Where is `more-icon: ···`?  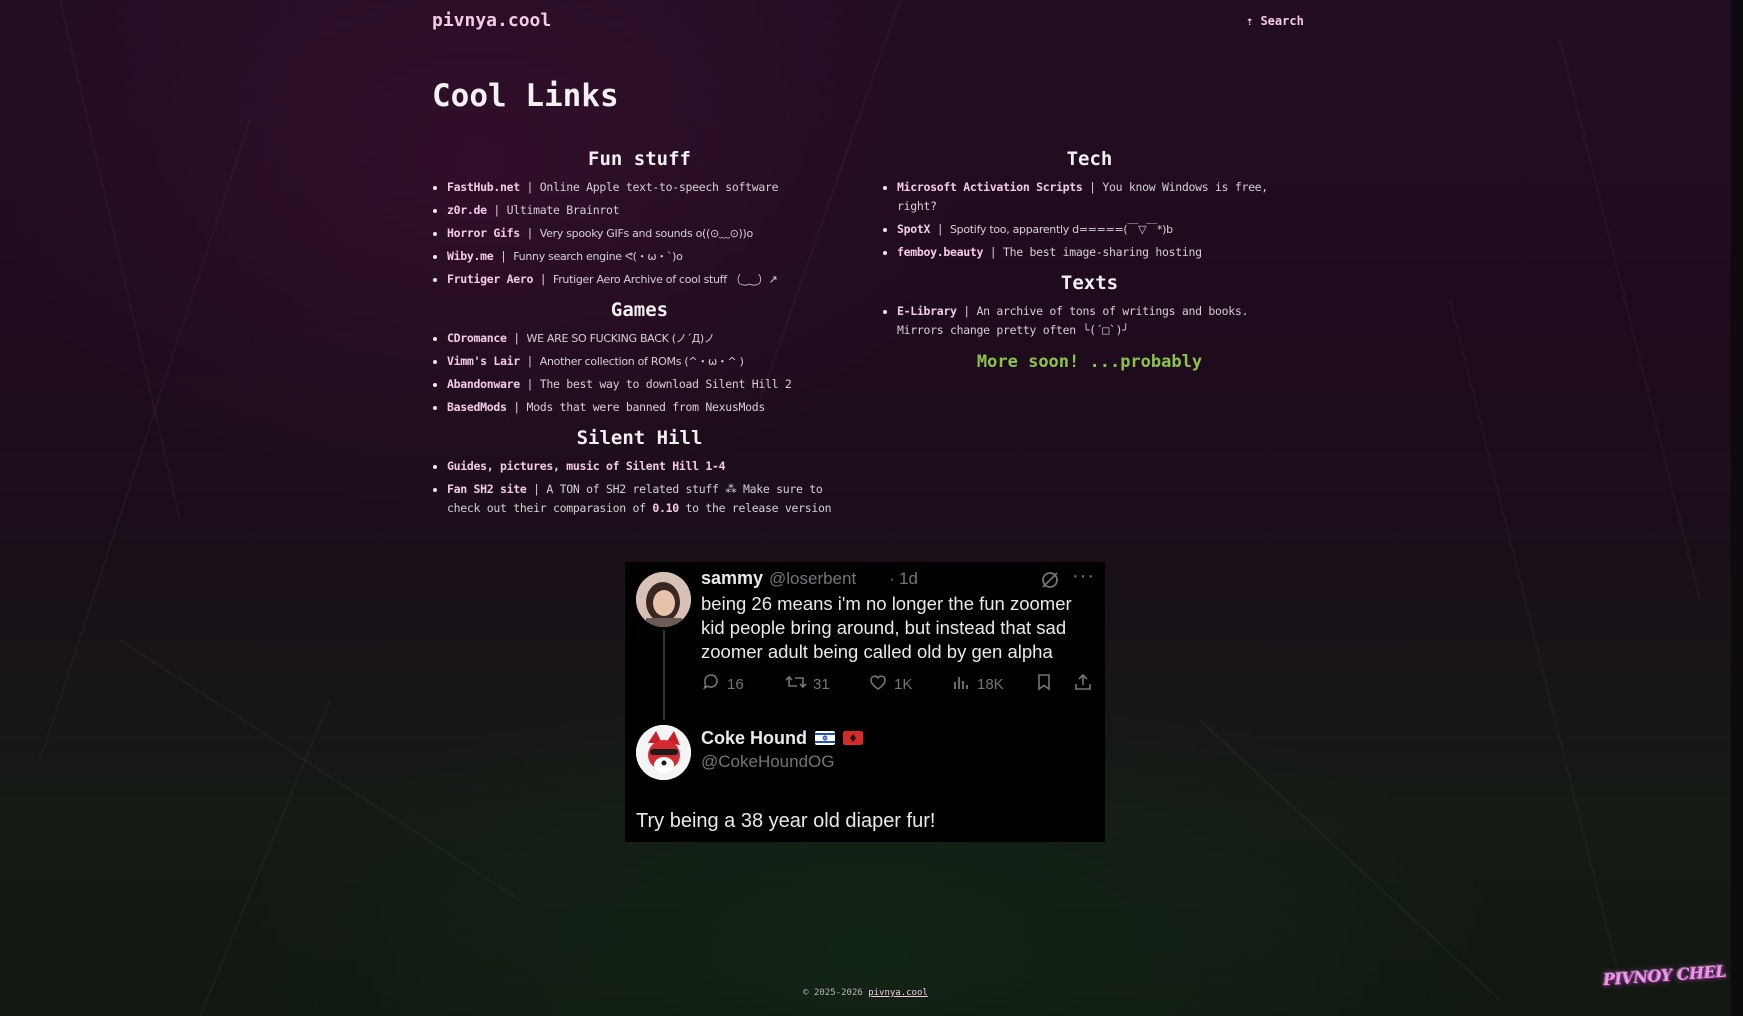
more-icon: ··· is located at coordinates (1083, 576).